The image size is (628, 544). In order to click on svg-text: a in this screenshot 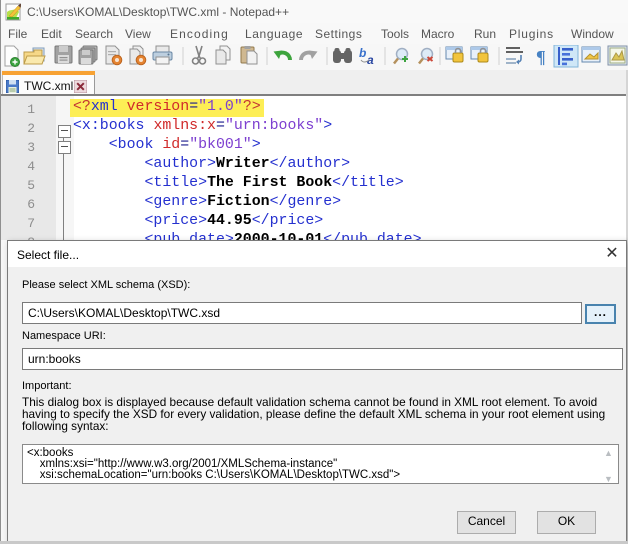, I will do `click(370, 60)`.